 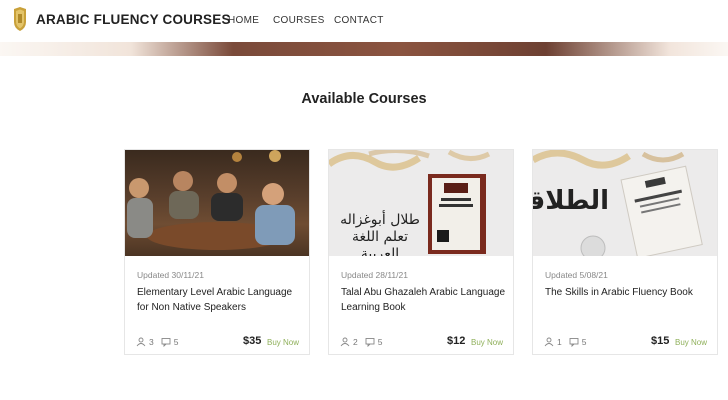 What do you see at coordinates (571, 201) in the screenshot?
I see `book-cover-text: الطلاقة` at bounding box center [571, 201].